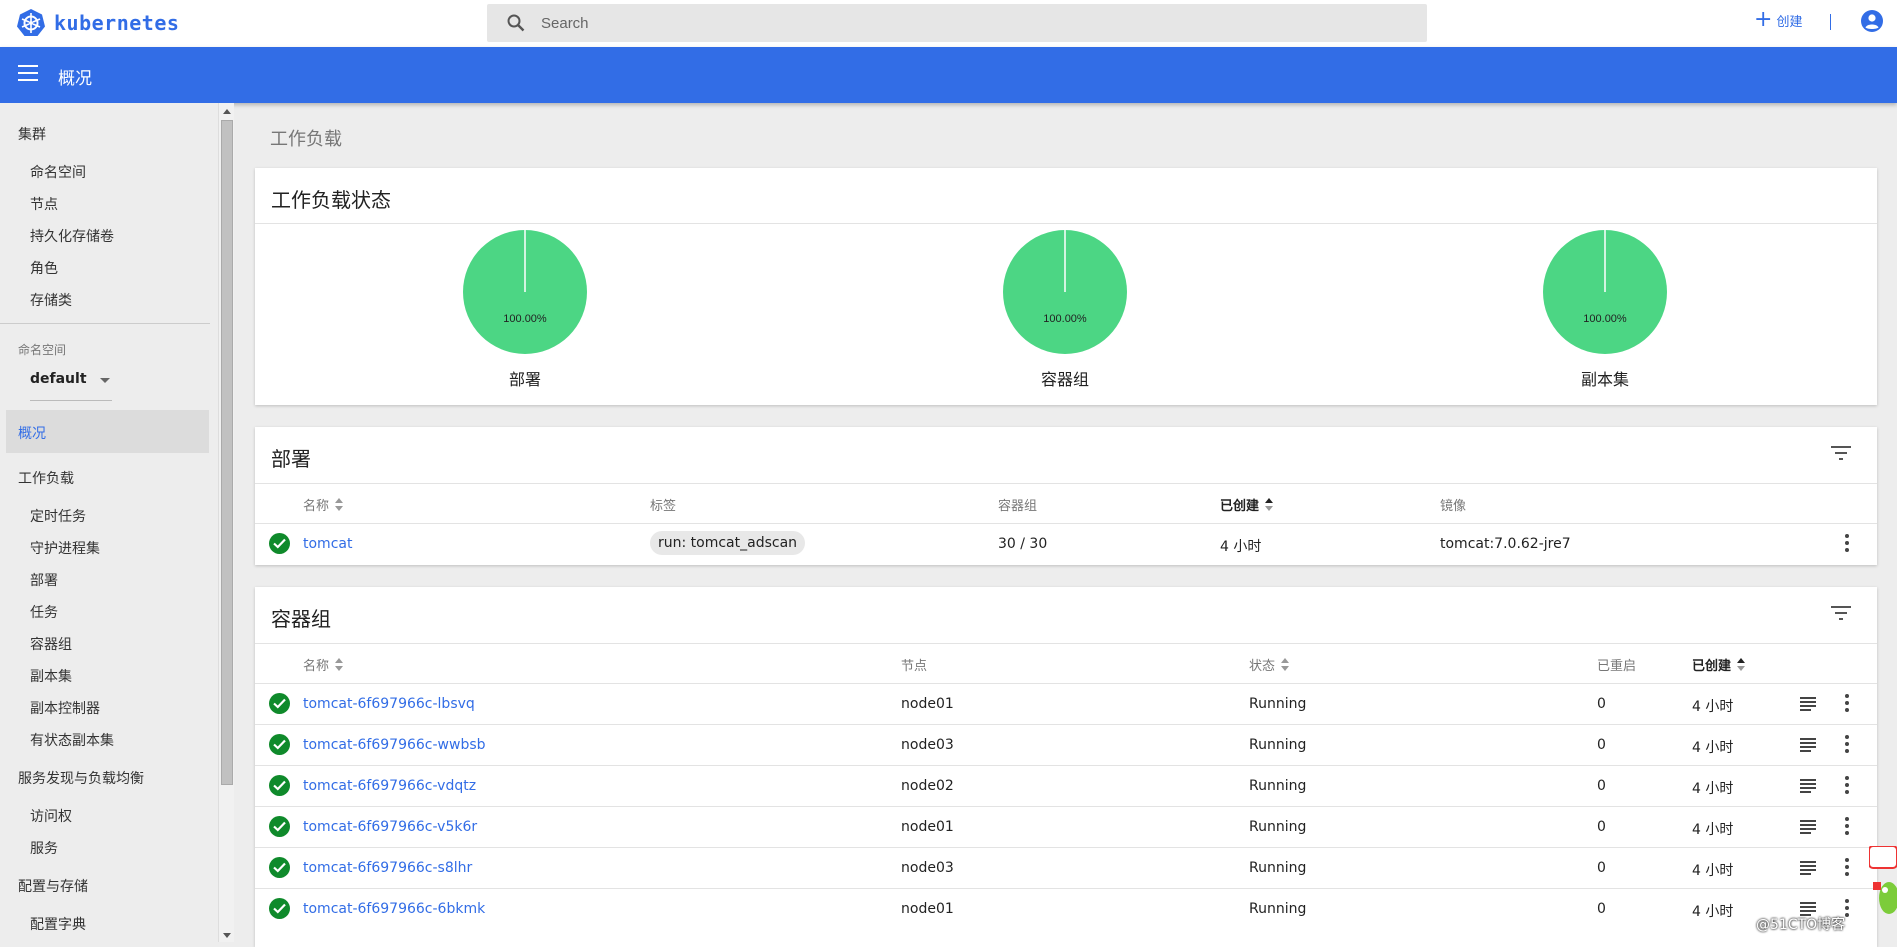 The image size is (1897, 947). What do you see at coordinates (58, 172) in the screenshot?
I see `sidebar-item-namespaces: 命名空间` at bounding box center [58, 172].